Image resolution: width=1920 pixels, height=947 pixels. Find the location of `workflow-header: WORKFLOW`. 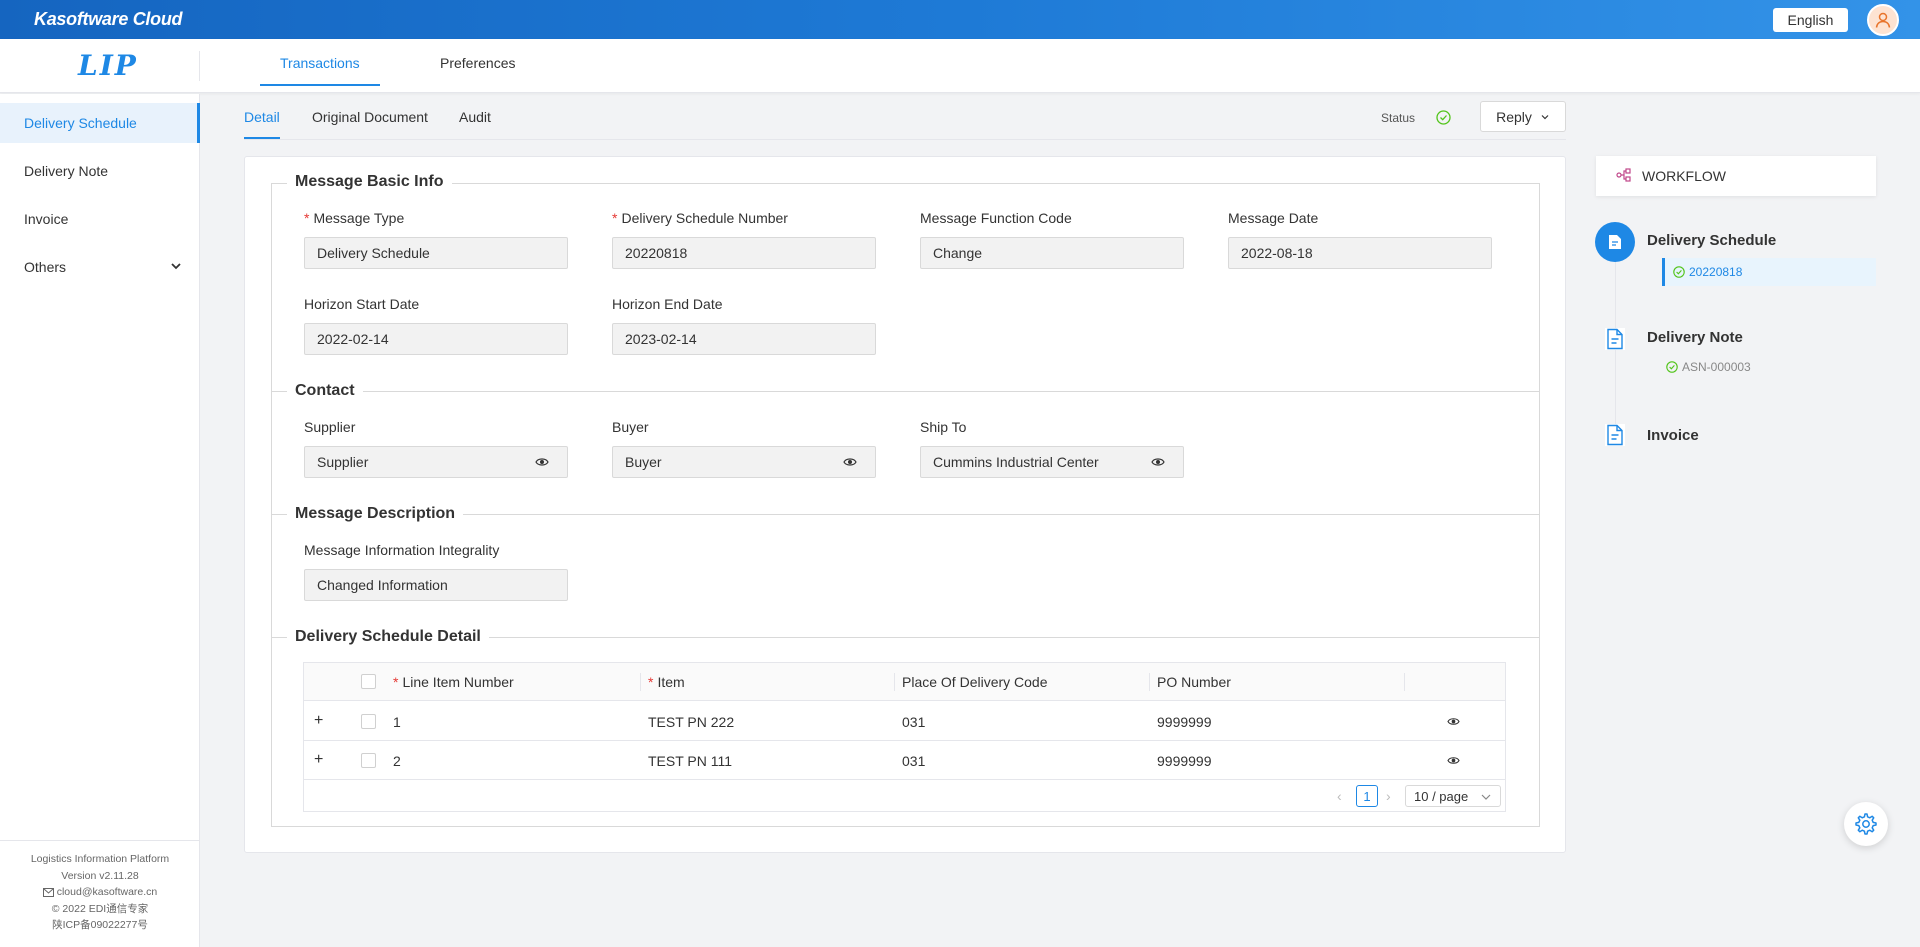

workflow-header: WORKFLOW is located at coordinates (1736, 176).